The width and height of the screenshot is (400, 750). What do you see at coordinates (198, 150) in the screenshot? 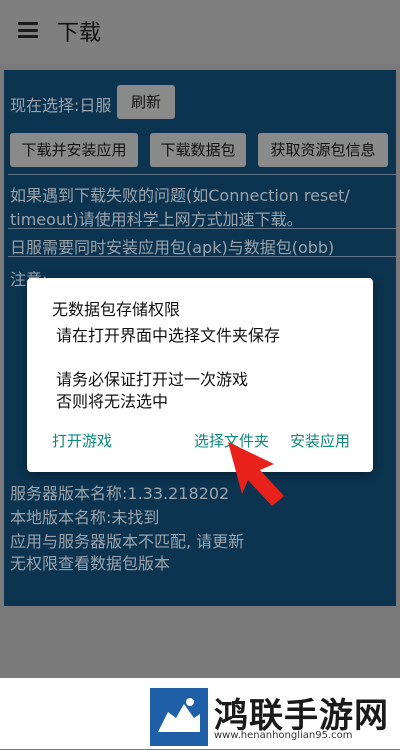
I see `download-data-pack-button: 下载数据包` at bounding box center [198, 150].